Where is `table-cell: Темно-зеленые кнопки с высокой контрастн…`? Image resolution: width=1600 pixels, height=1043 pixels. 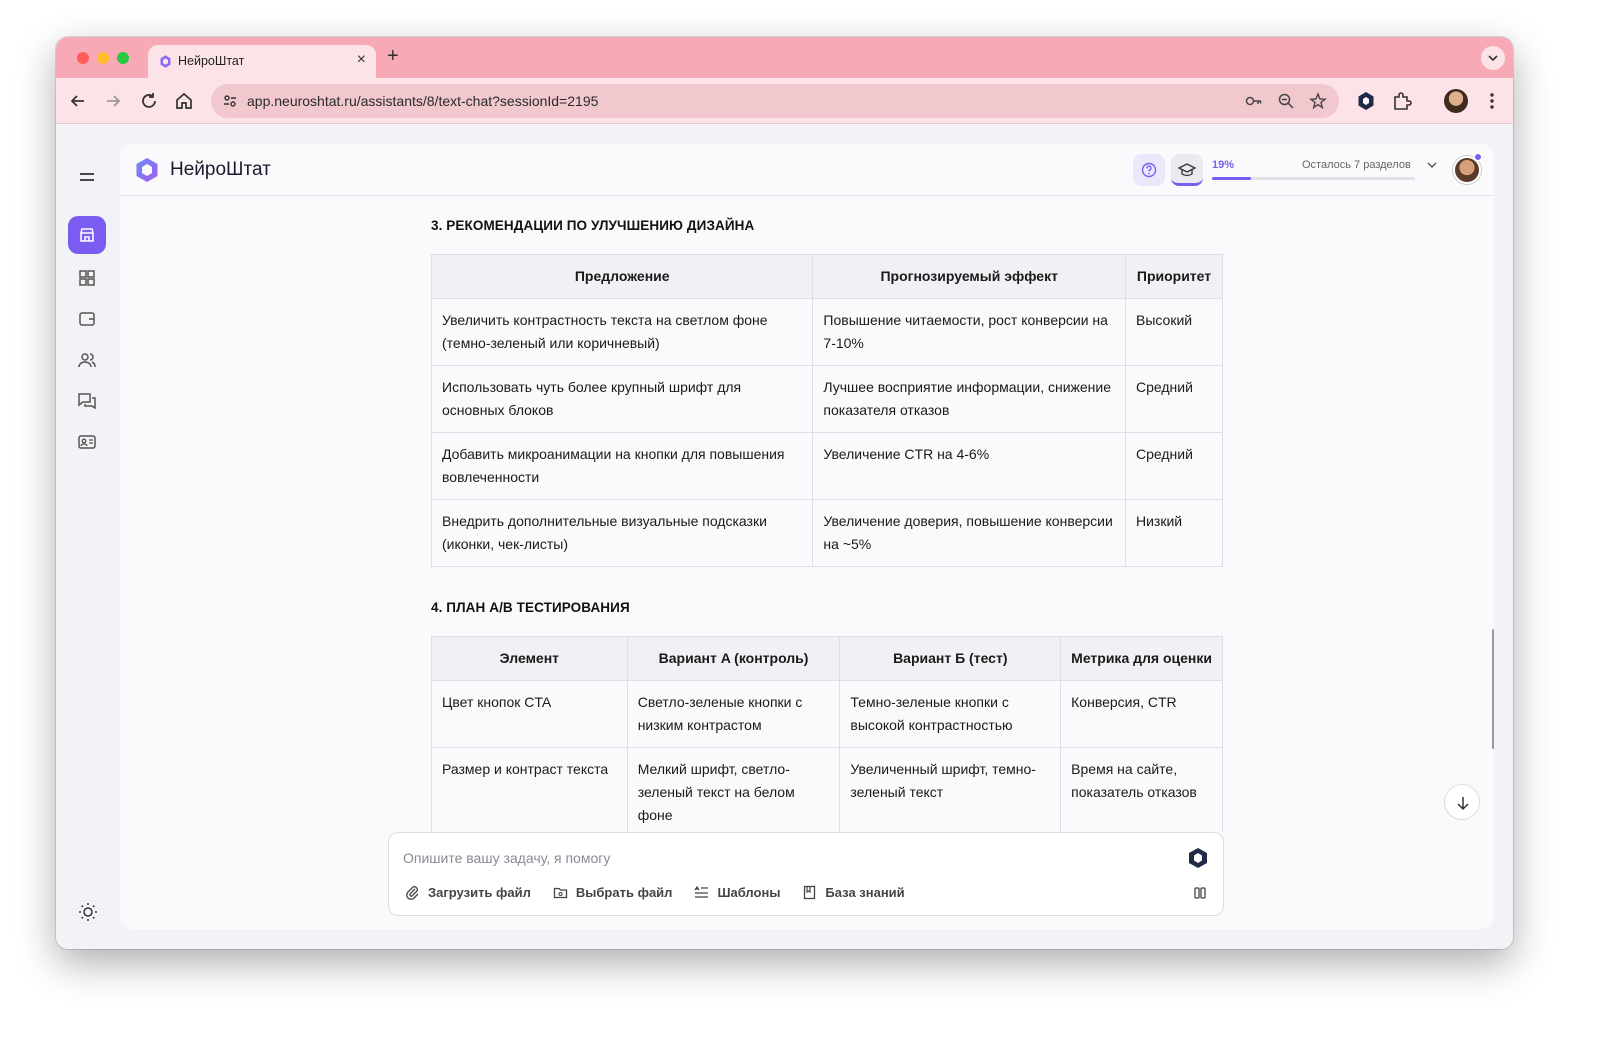 table-cell: Темно-зеленые кнопки с высокой контрастн… is located at coordinates (950, 714).